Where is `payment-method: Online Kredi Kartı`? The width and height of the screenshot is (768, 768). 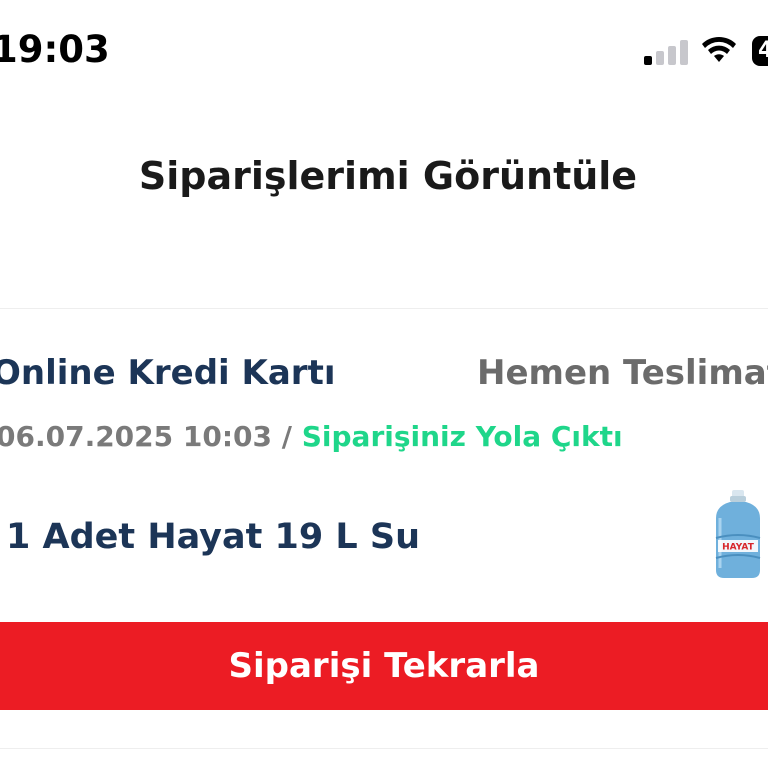
payment-method: Online Kredi Kartı is located at coordinates (168, 373).